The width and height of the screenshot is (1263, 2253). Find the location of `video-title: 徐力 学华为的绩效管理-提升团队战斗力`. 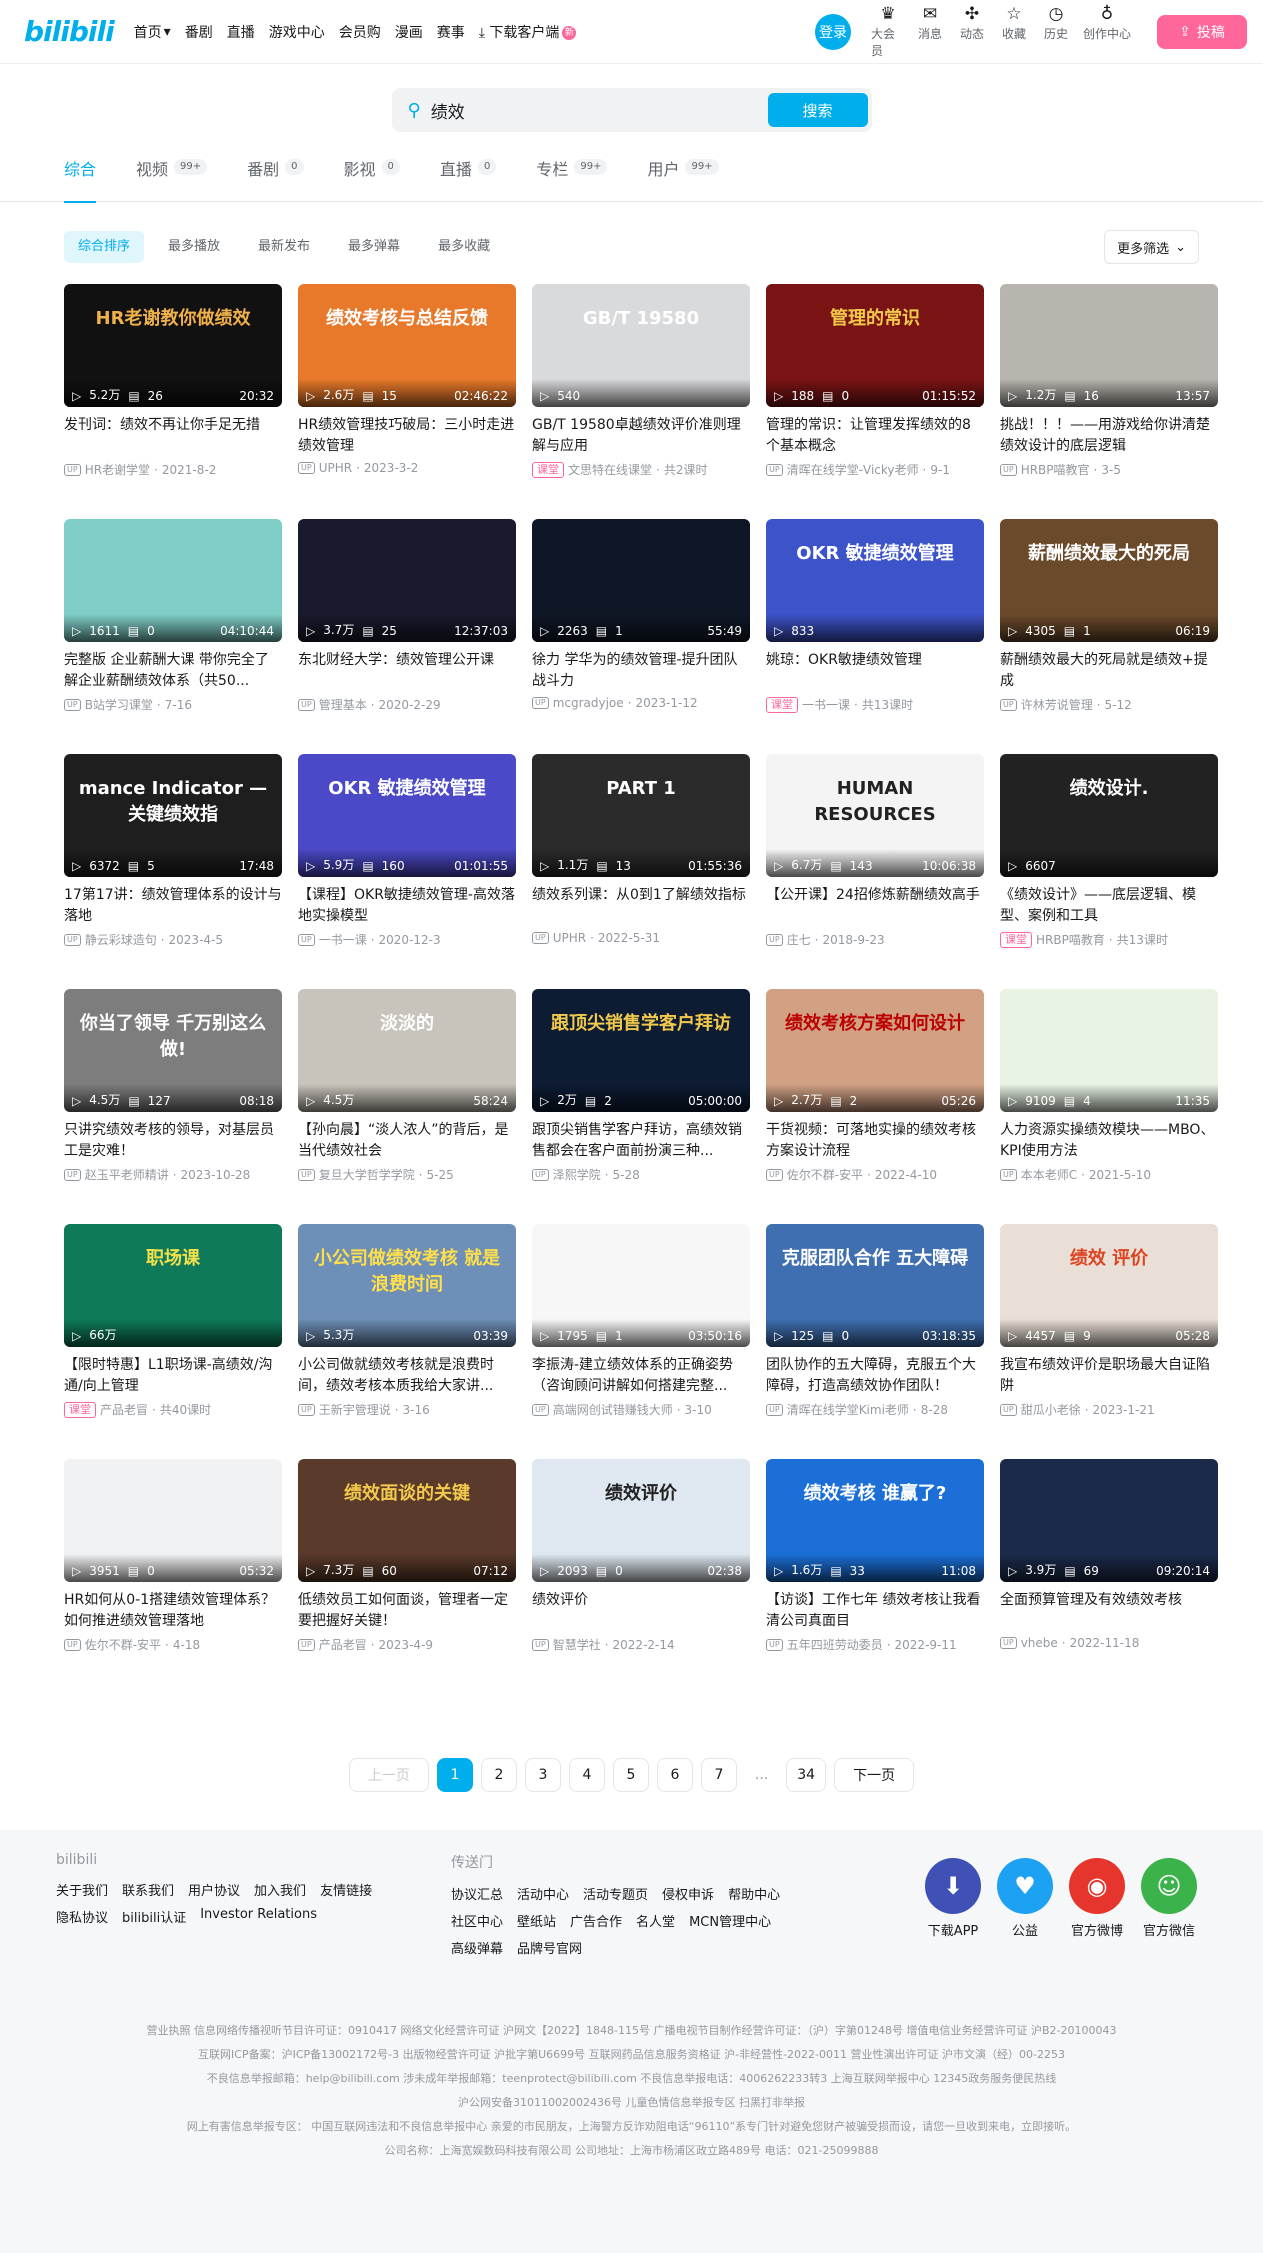

video-title: 徐力 学华为的绩效管理-提升团队战斗力 is located at coordinates (641, 671).